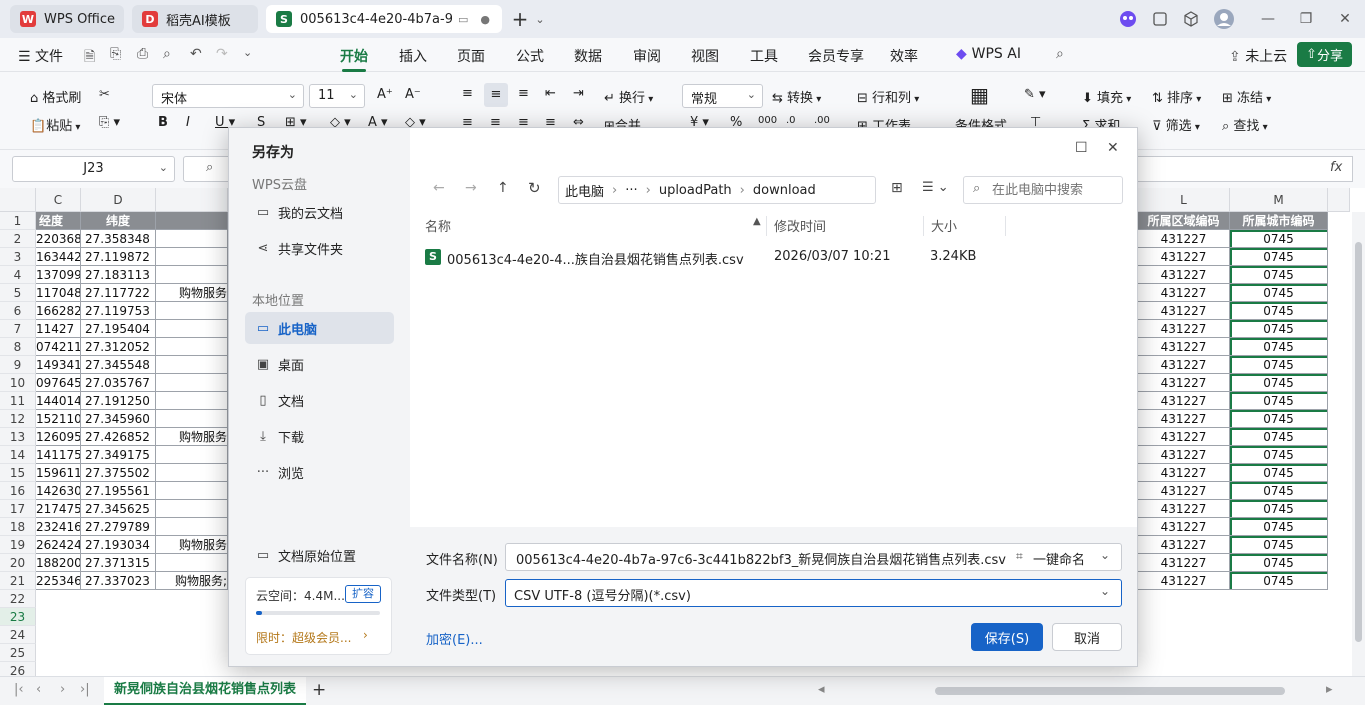 The image size is (1365, 705). I want to click on grid-cell: 137099, so click(58, 275).